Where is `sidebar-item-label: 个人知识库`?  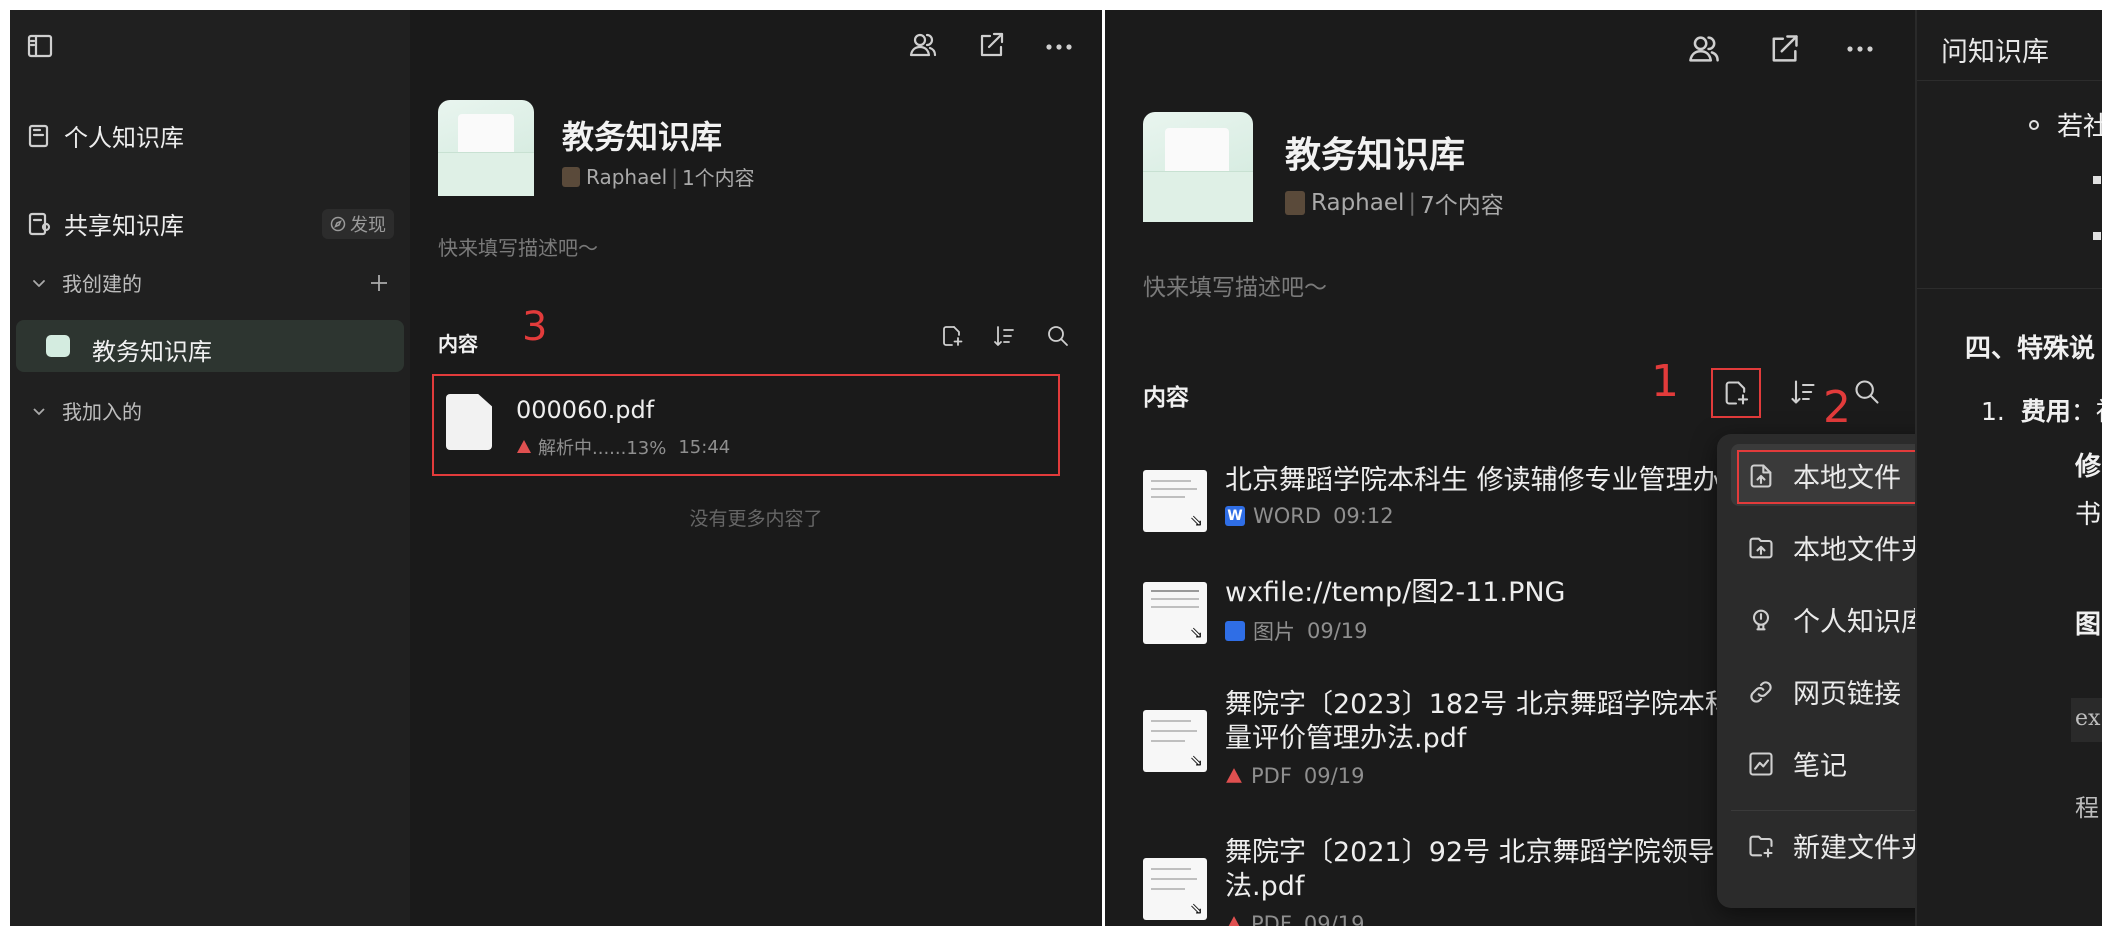 sidebar-item-label: 个人知识库 is located at coordinates (124, 138).